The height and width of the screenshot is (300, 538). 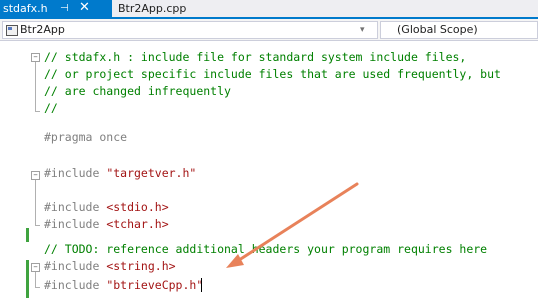 I want to click on arrow-head, so click(x=235, y=261).